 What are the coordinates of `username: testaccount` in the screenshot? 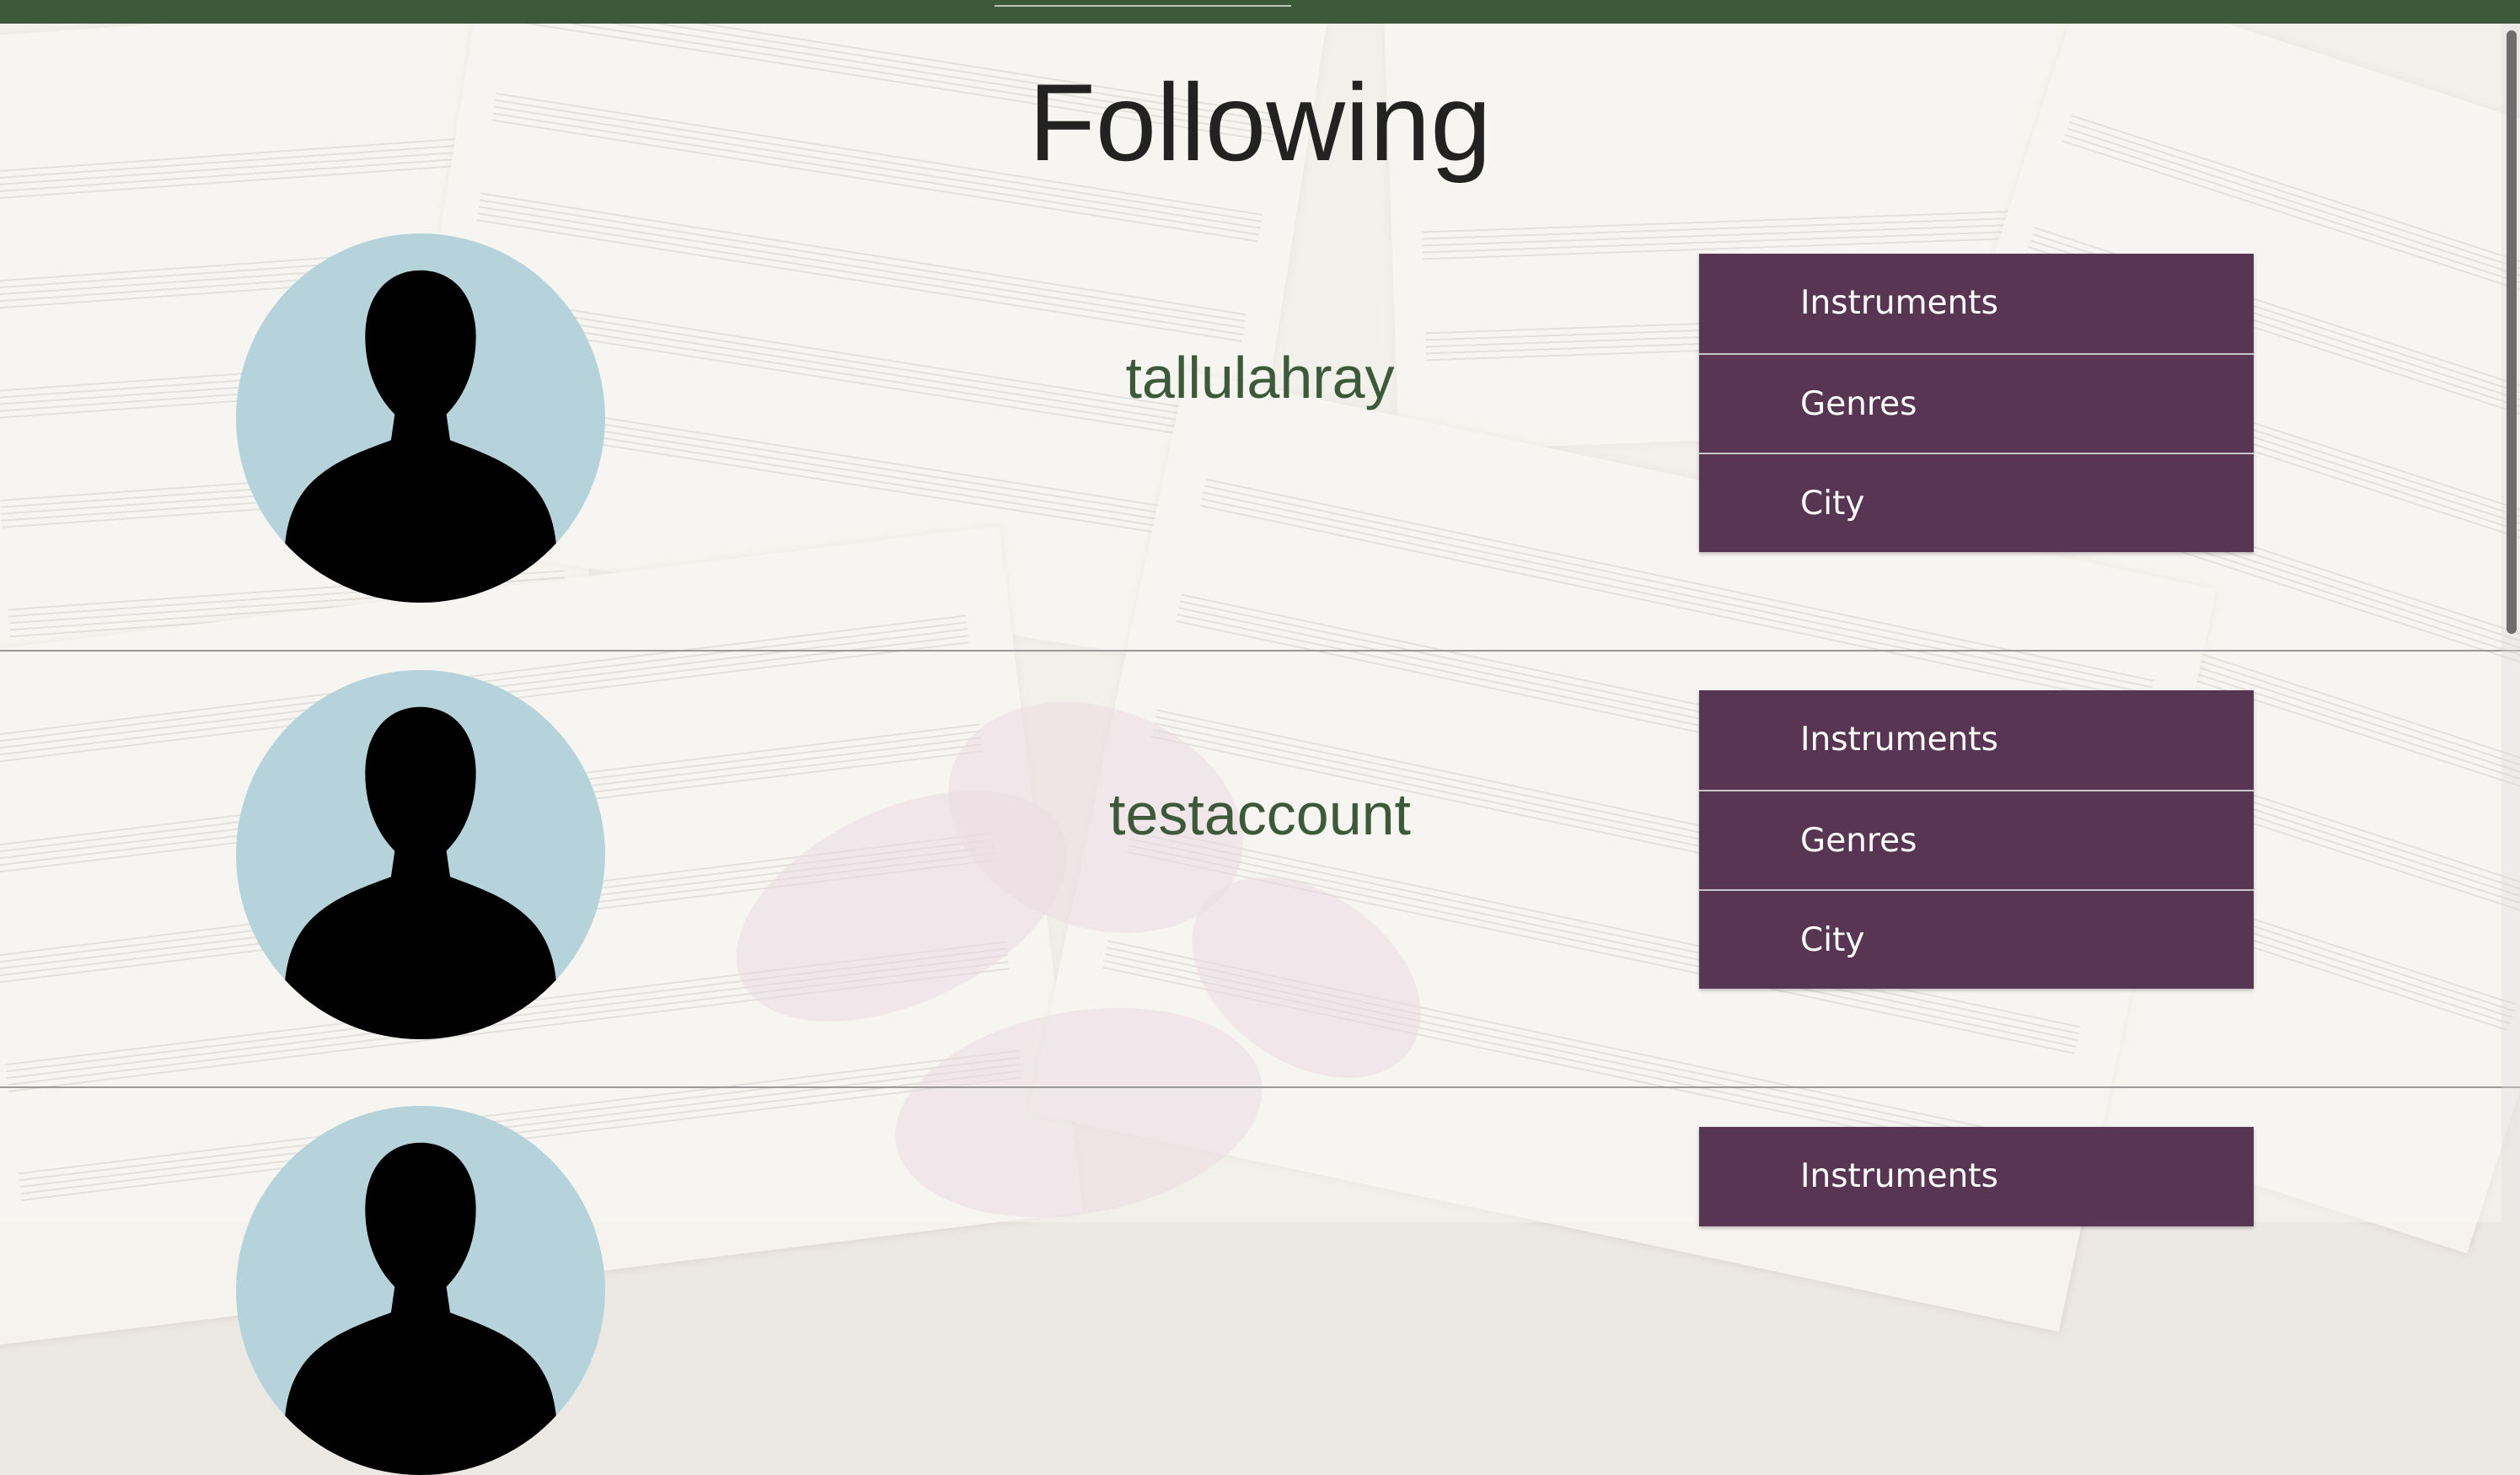 It's located at (1260, 814).